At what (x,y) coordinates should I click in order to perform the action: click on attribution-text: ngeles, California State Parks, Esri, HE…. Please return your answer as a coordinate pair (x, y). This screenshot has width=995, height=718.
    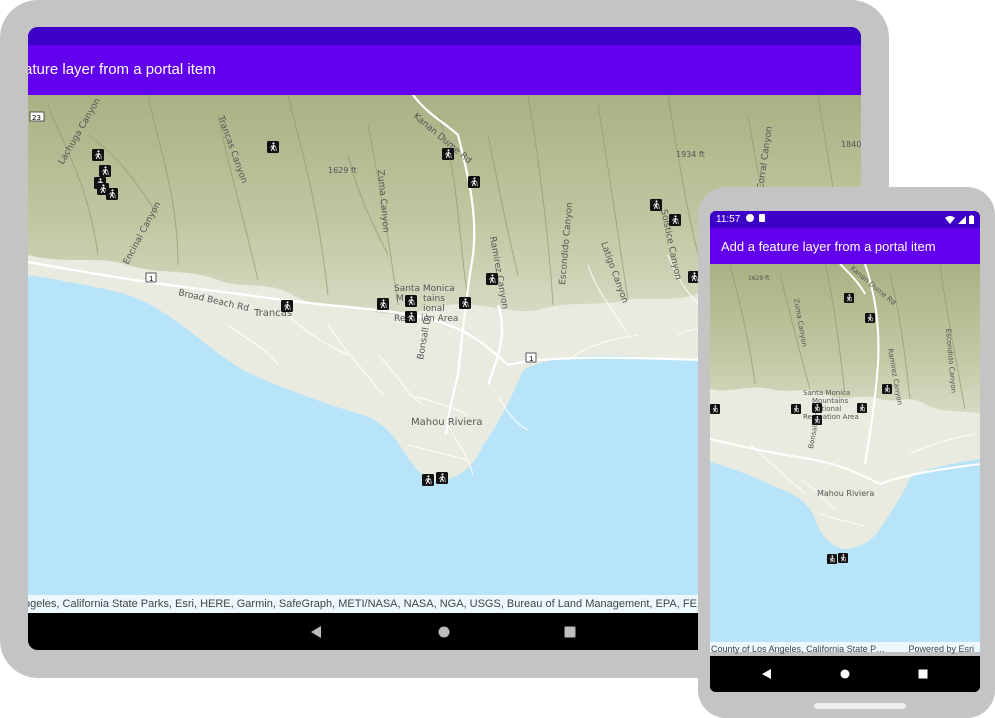
    Looking at the image, I should click on (362, 604).